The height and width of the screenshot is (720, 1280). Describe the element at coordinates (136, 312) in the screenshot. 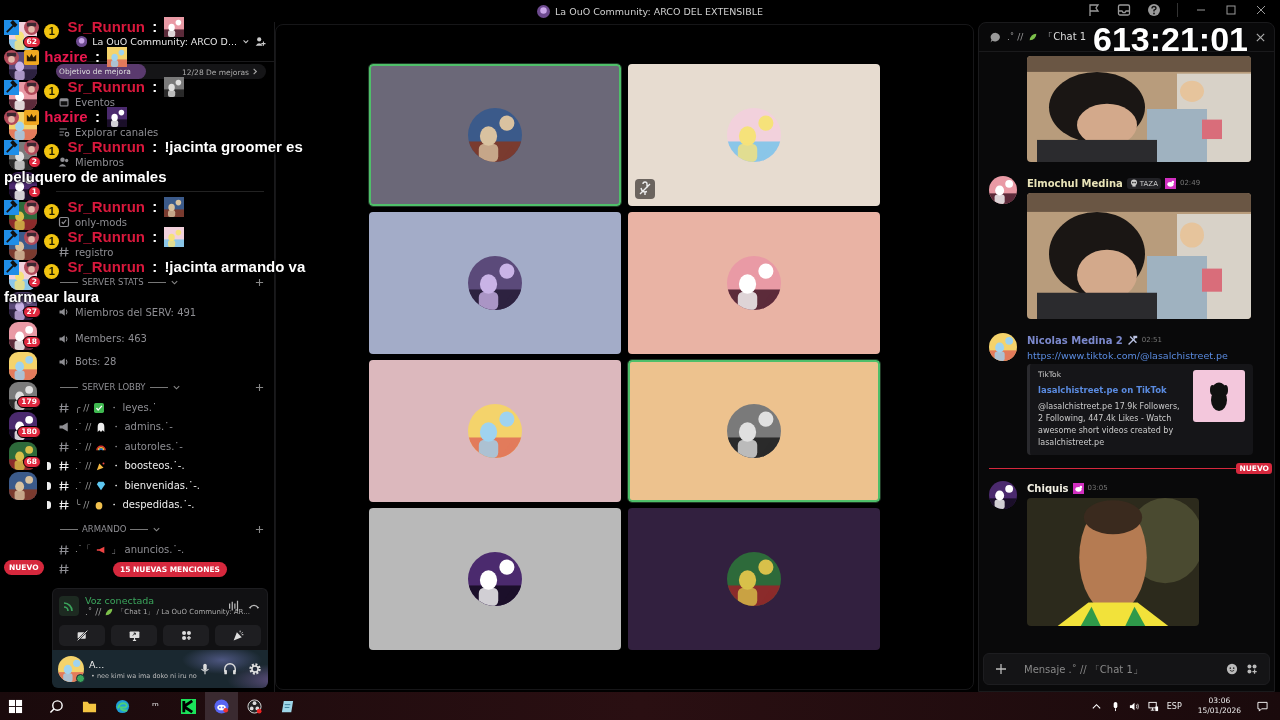

I see `channel-name: Miembros del SERV: 491` at that location.